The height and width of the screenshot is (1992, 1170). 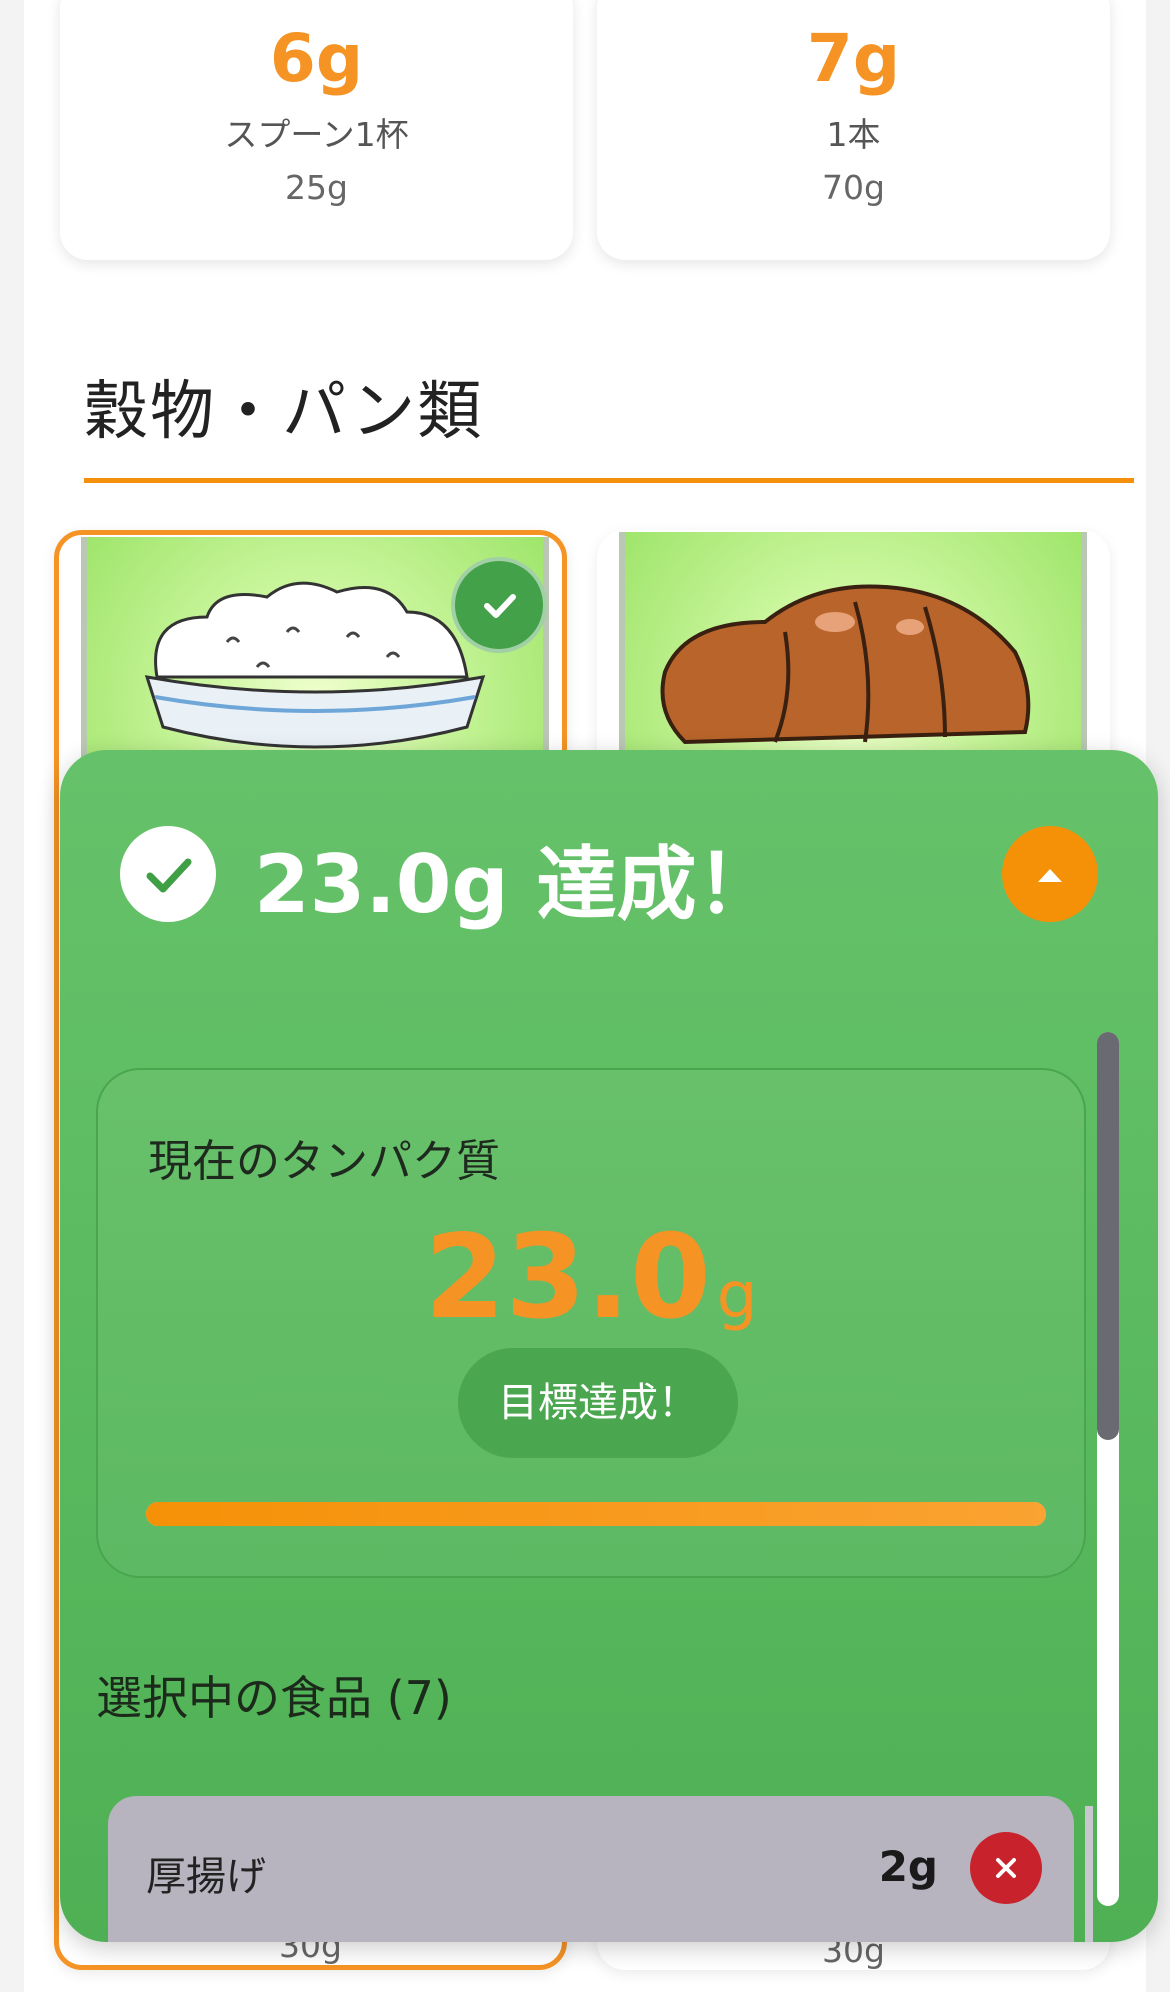 I want to click on food-unit: 1本, so click(x=853, y=134).